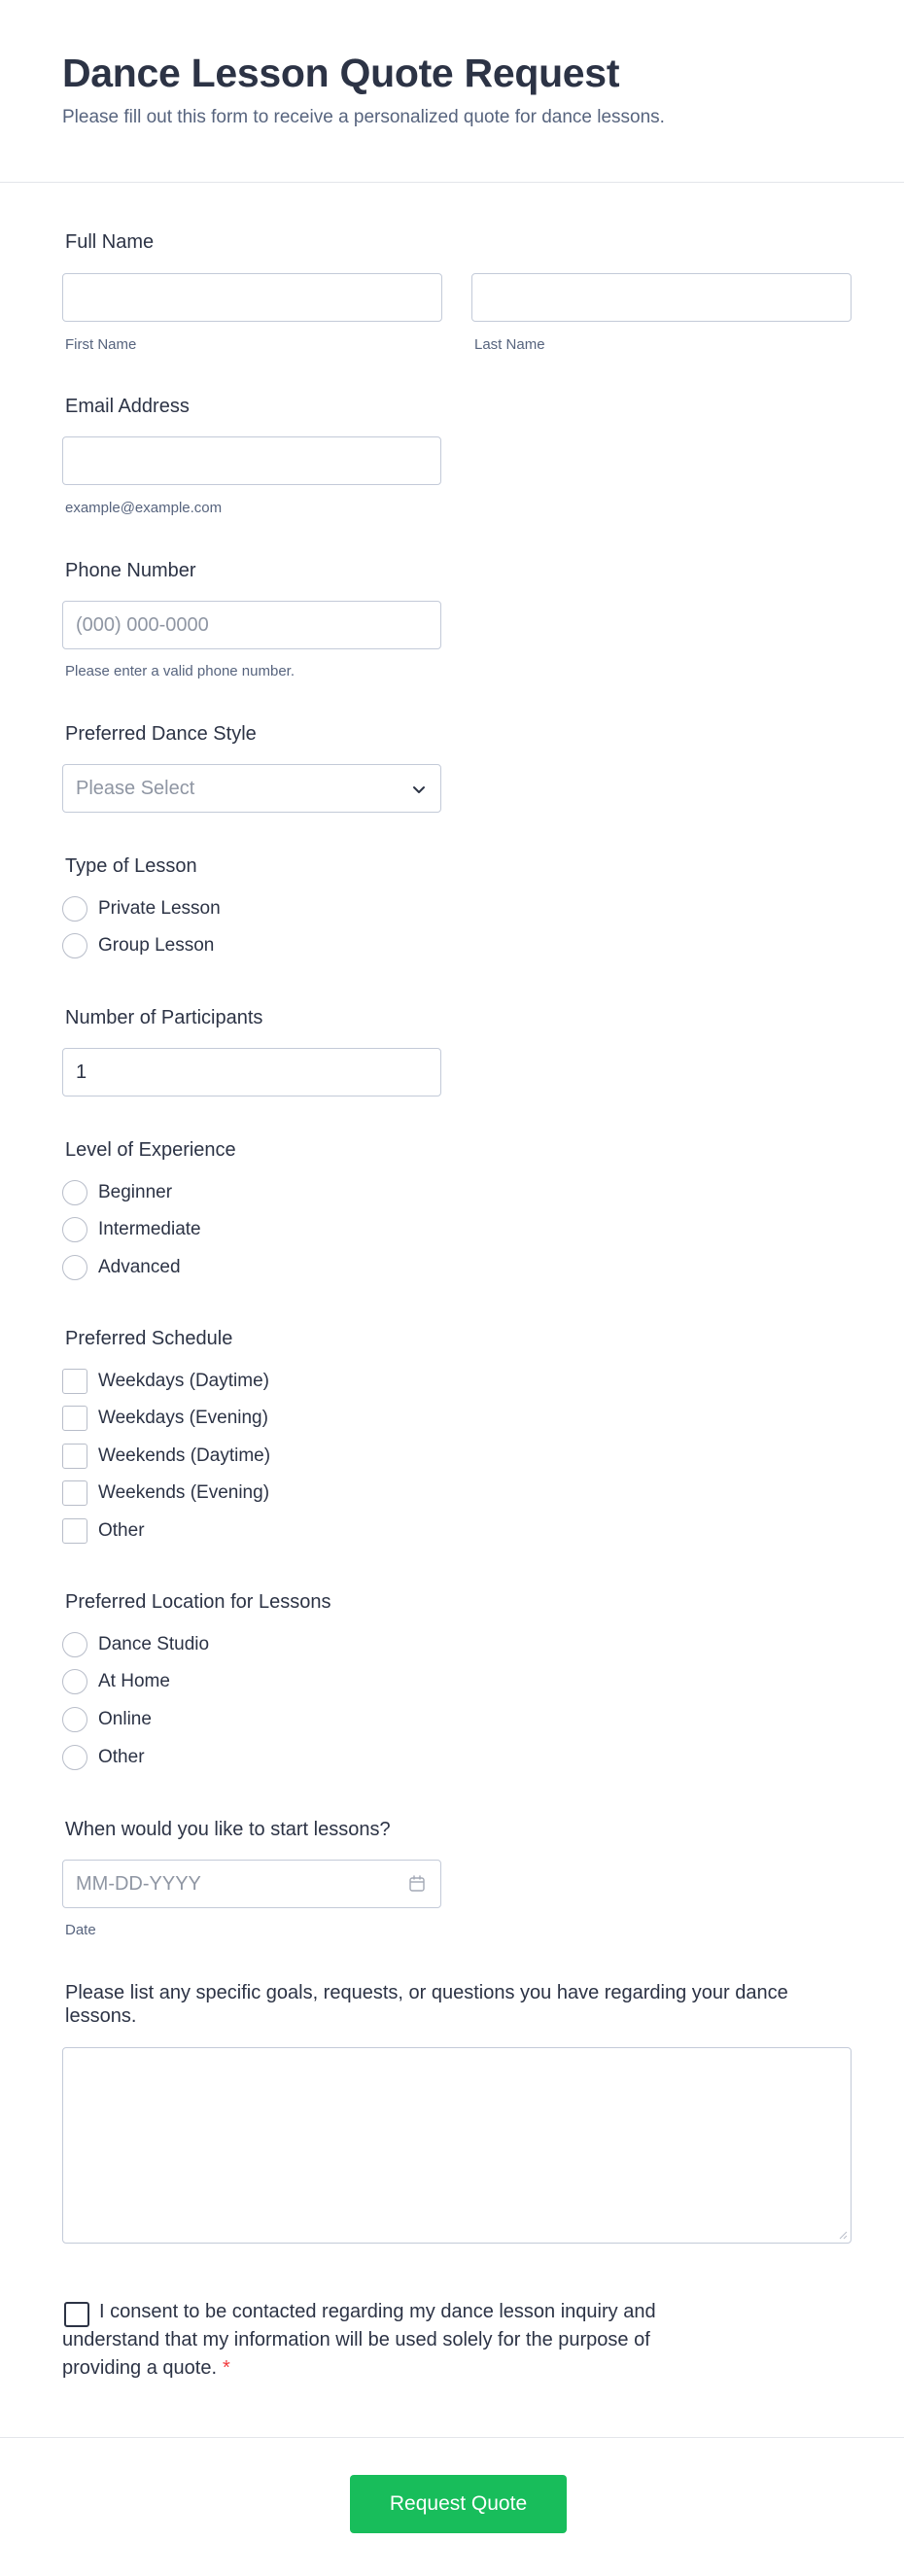  What do you see at coordinates (125, 1719) in the screenshot?
I see `option-label: Online` at bounding box center [125, 1719].